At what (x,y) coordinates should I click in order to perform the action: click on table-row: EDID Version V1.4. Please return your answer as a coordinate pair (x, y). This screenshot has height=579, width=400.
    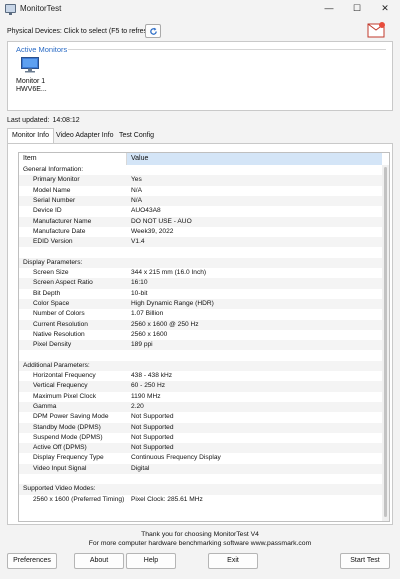
    Looking at the image, I should click on (200, 242).